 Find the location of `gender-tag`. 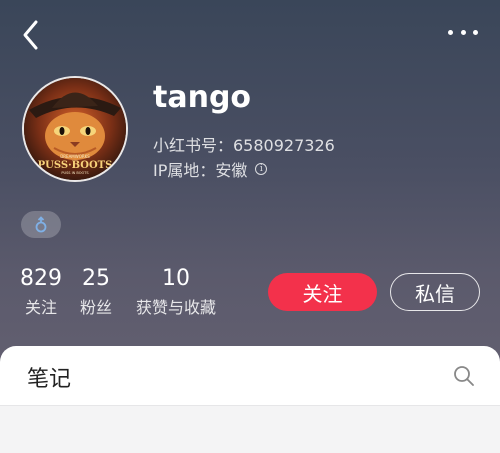

gender-tag is located at coordinates (41, 224).